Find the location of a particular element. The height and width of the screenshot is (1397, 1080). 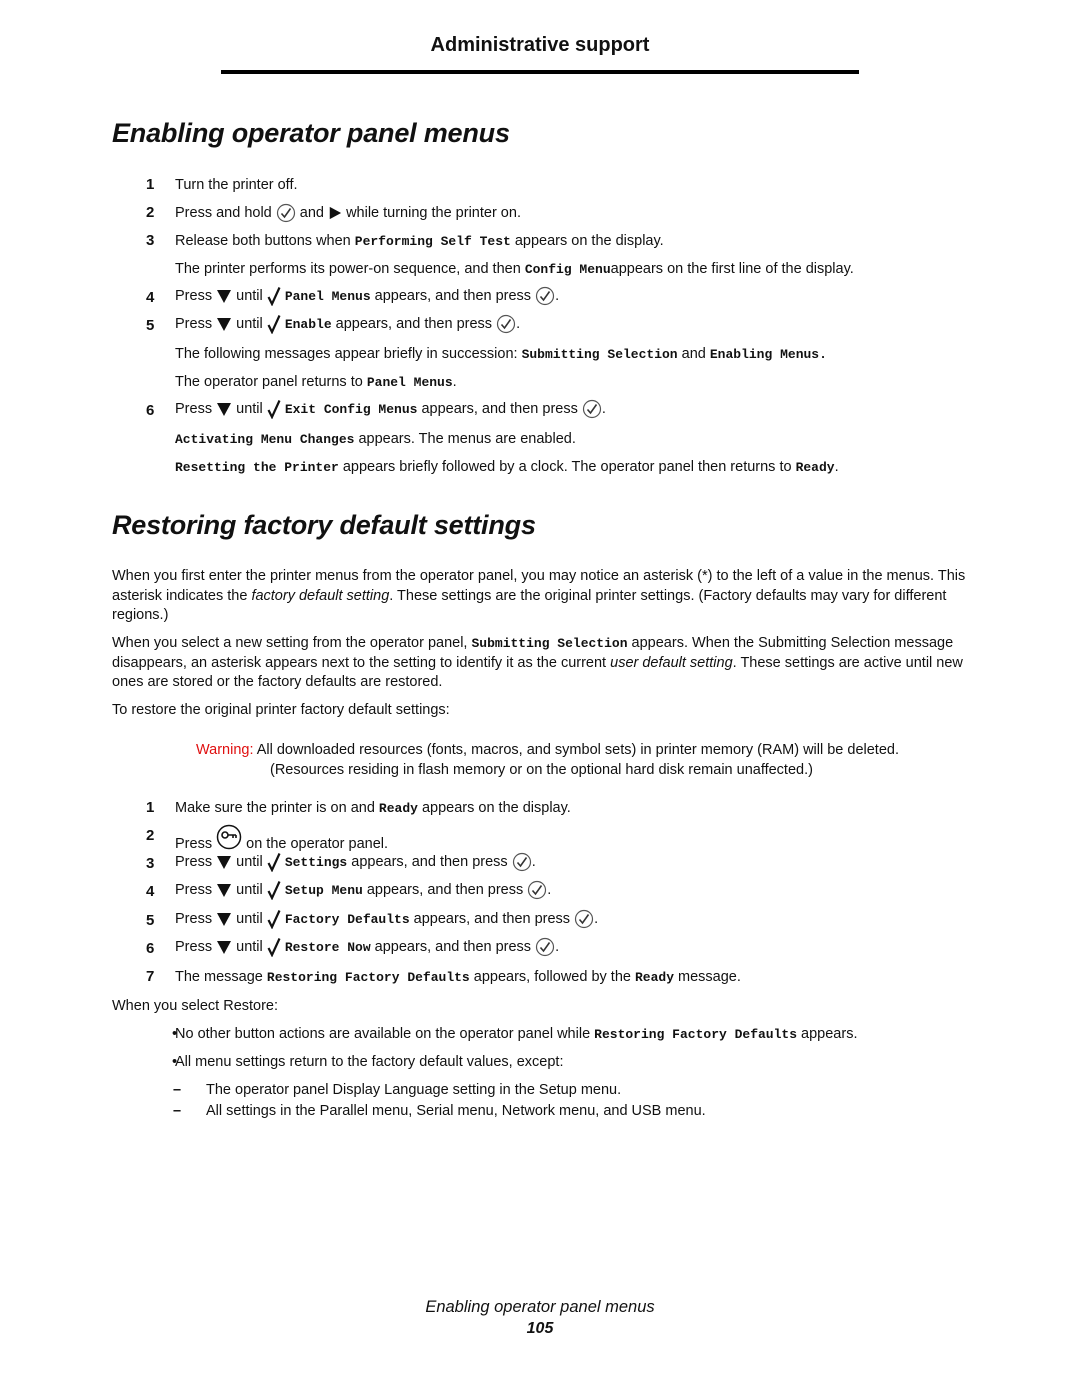

display-message: Performing Self Test is located at coordinates (432, 241).